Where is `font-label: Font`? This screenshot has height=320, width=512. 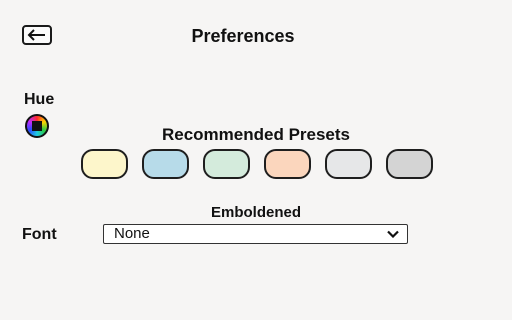
font-label: Font is located at coordinates (39, 234).